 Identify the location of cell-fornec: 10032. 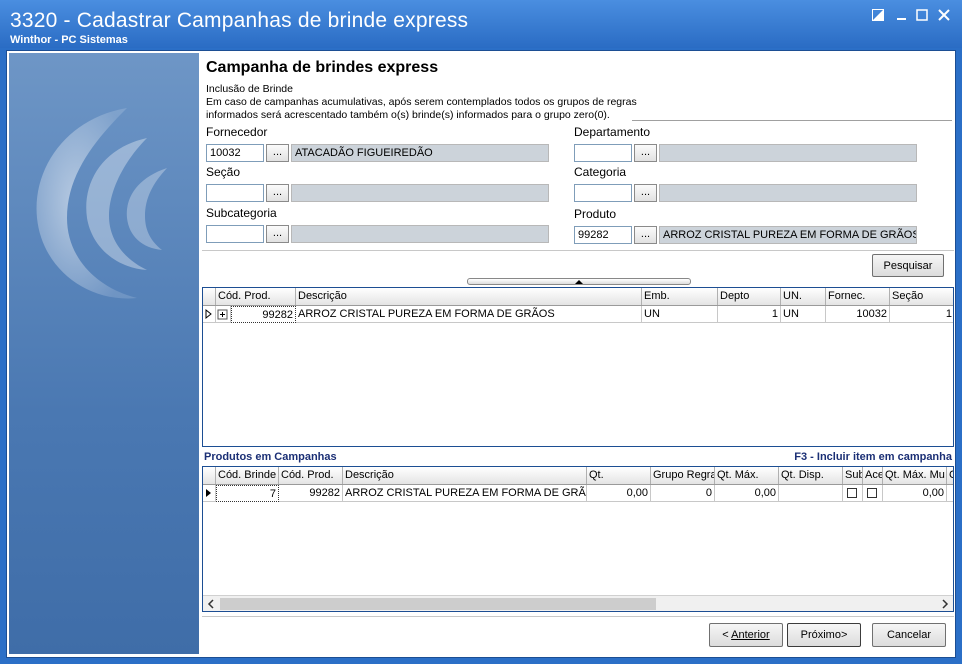
(858, 314).